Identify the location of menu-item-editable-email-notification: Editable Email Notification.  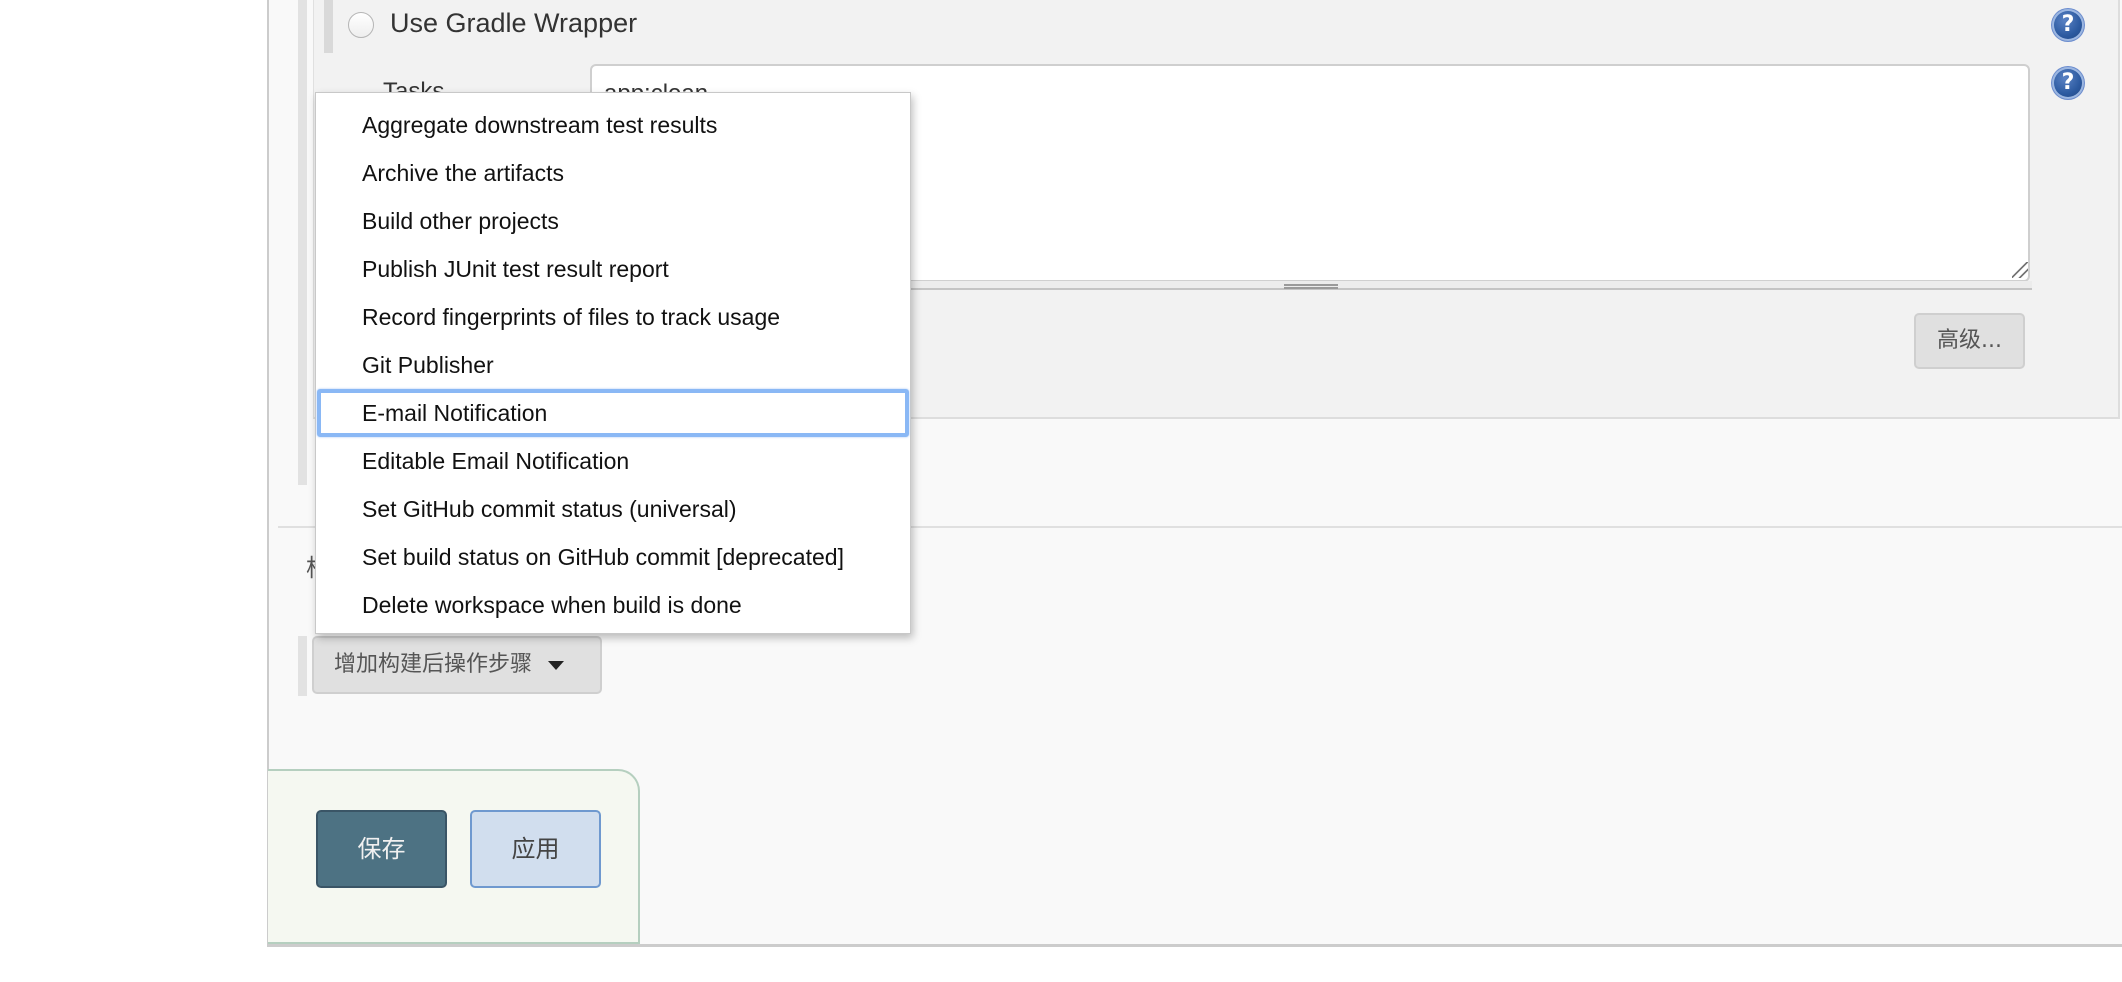
(613, 461).